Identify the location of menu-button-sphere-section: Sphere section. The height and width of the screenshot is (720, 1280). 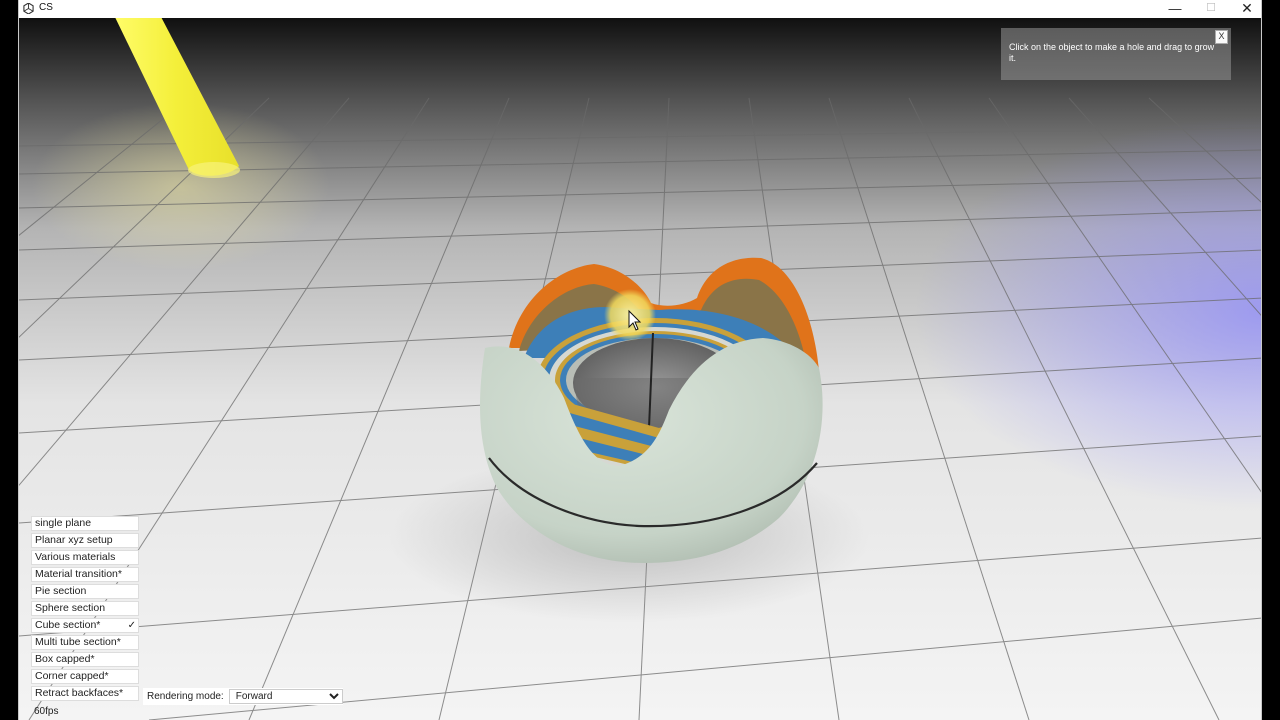
(85, 608).